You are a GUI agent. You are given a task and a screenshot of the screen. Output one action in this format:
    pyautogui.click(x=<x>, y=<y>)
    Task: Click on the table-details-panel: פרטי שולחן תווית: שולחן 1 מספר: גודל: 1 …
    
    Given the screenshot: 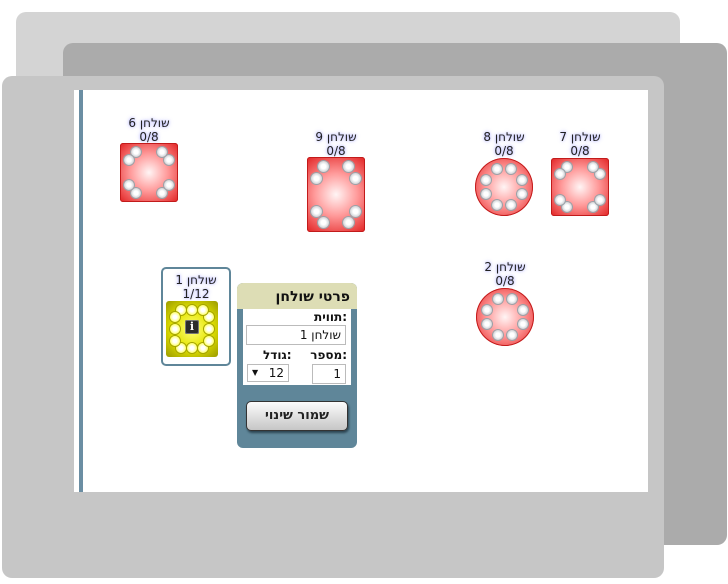 What is the action you would take?
    pyautogui.click(x=297, y=365)
    